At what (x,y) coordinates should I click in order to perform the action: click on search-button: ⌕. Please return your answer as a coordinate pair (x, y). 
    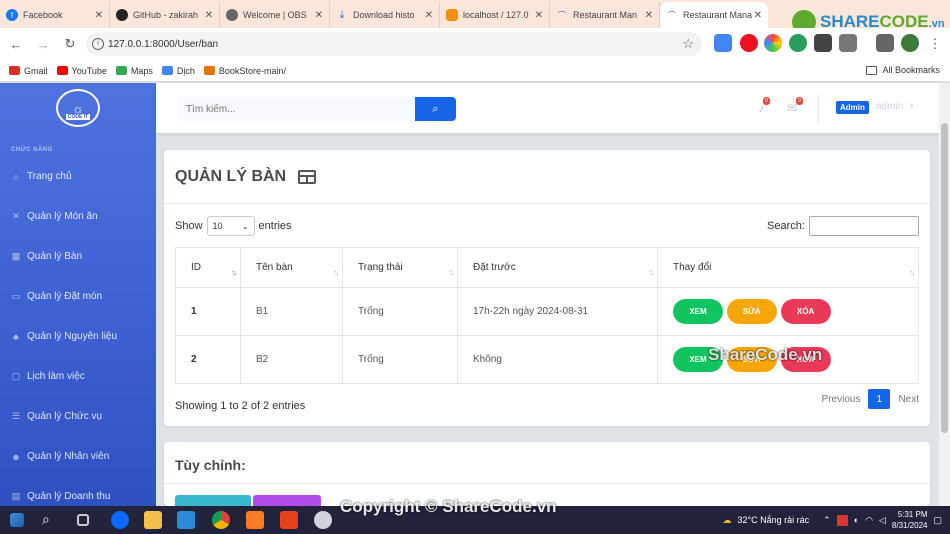
    Looking at the image, I should click on (435, 109).